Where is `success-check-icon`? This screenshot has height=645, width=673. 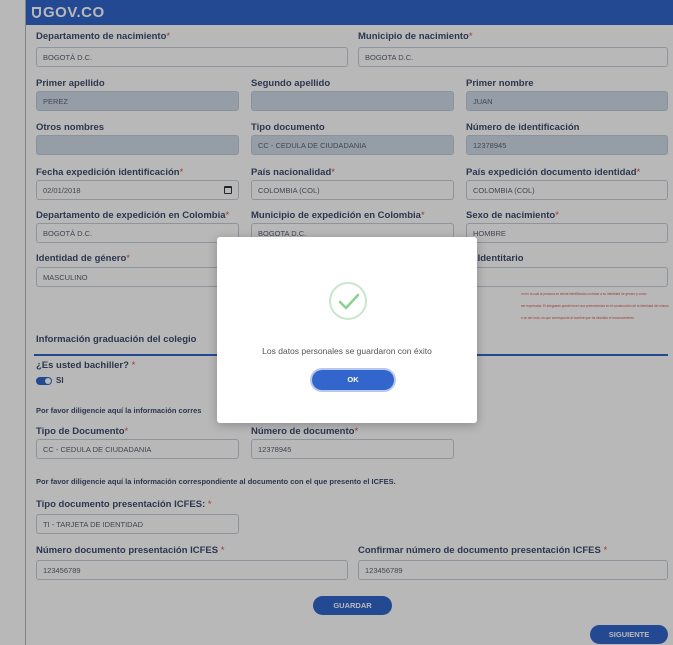 success-check-icon is located at coordinates (348, 301).